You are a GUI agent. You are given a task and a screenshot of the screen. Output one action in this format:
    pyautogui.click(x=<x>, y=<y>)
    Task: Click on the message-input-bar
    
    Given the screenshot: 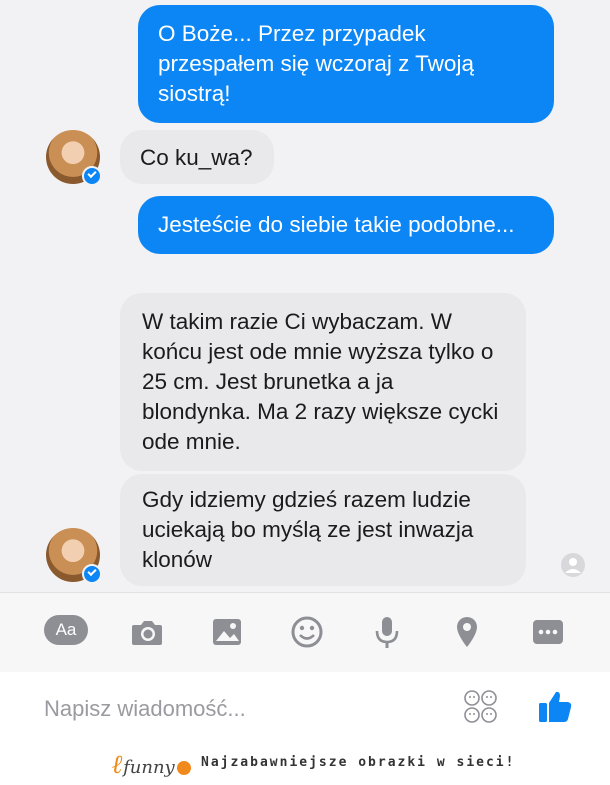 What is the action you would take?
    pyautogui.click(x=305, y=707)
    